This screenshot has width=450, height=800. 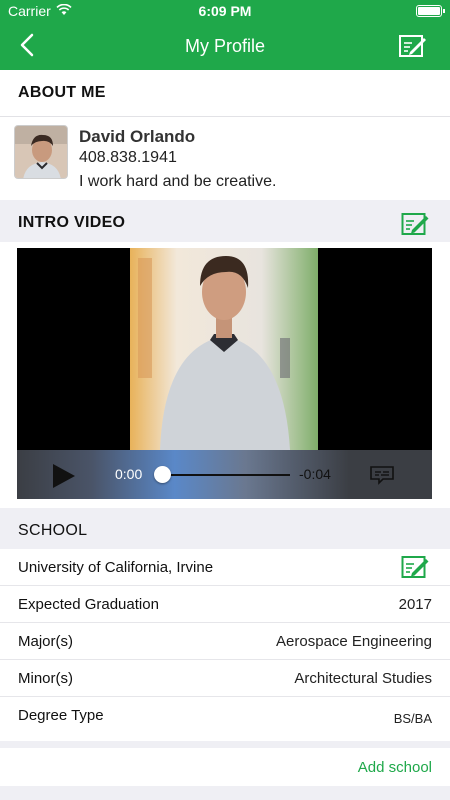 What do you see at coordinates (416, 567) in the screenshot?
I see `edit-school-icon` at bounding box center [416, 567].